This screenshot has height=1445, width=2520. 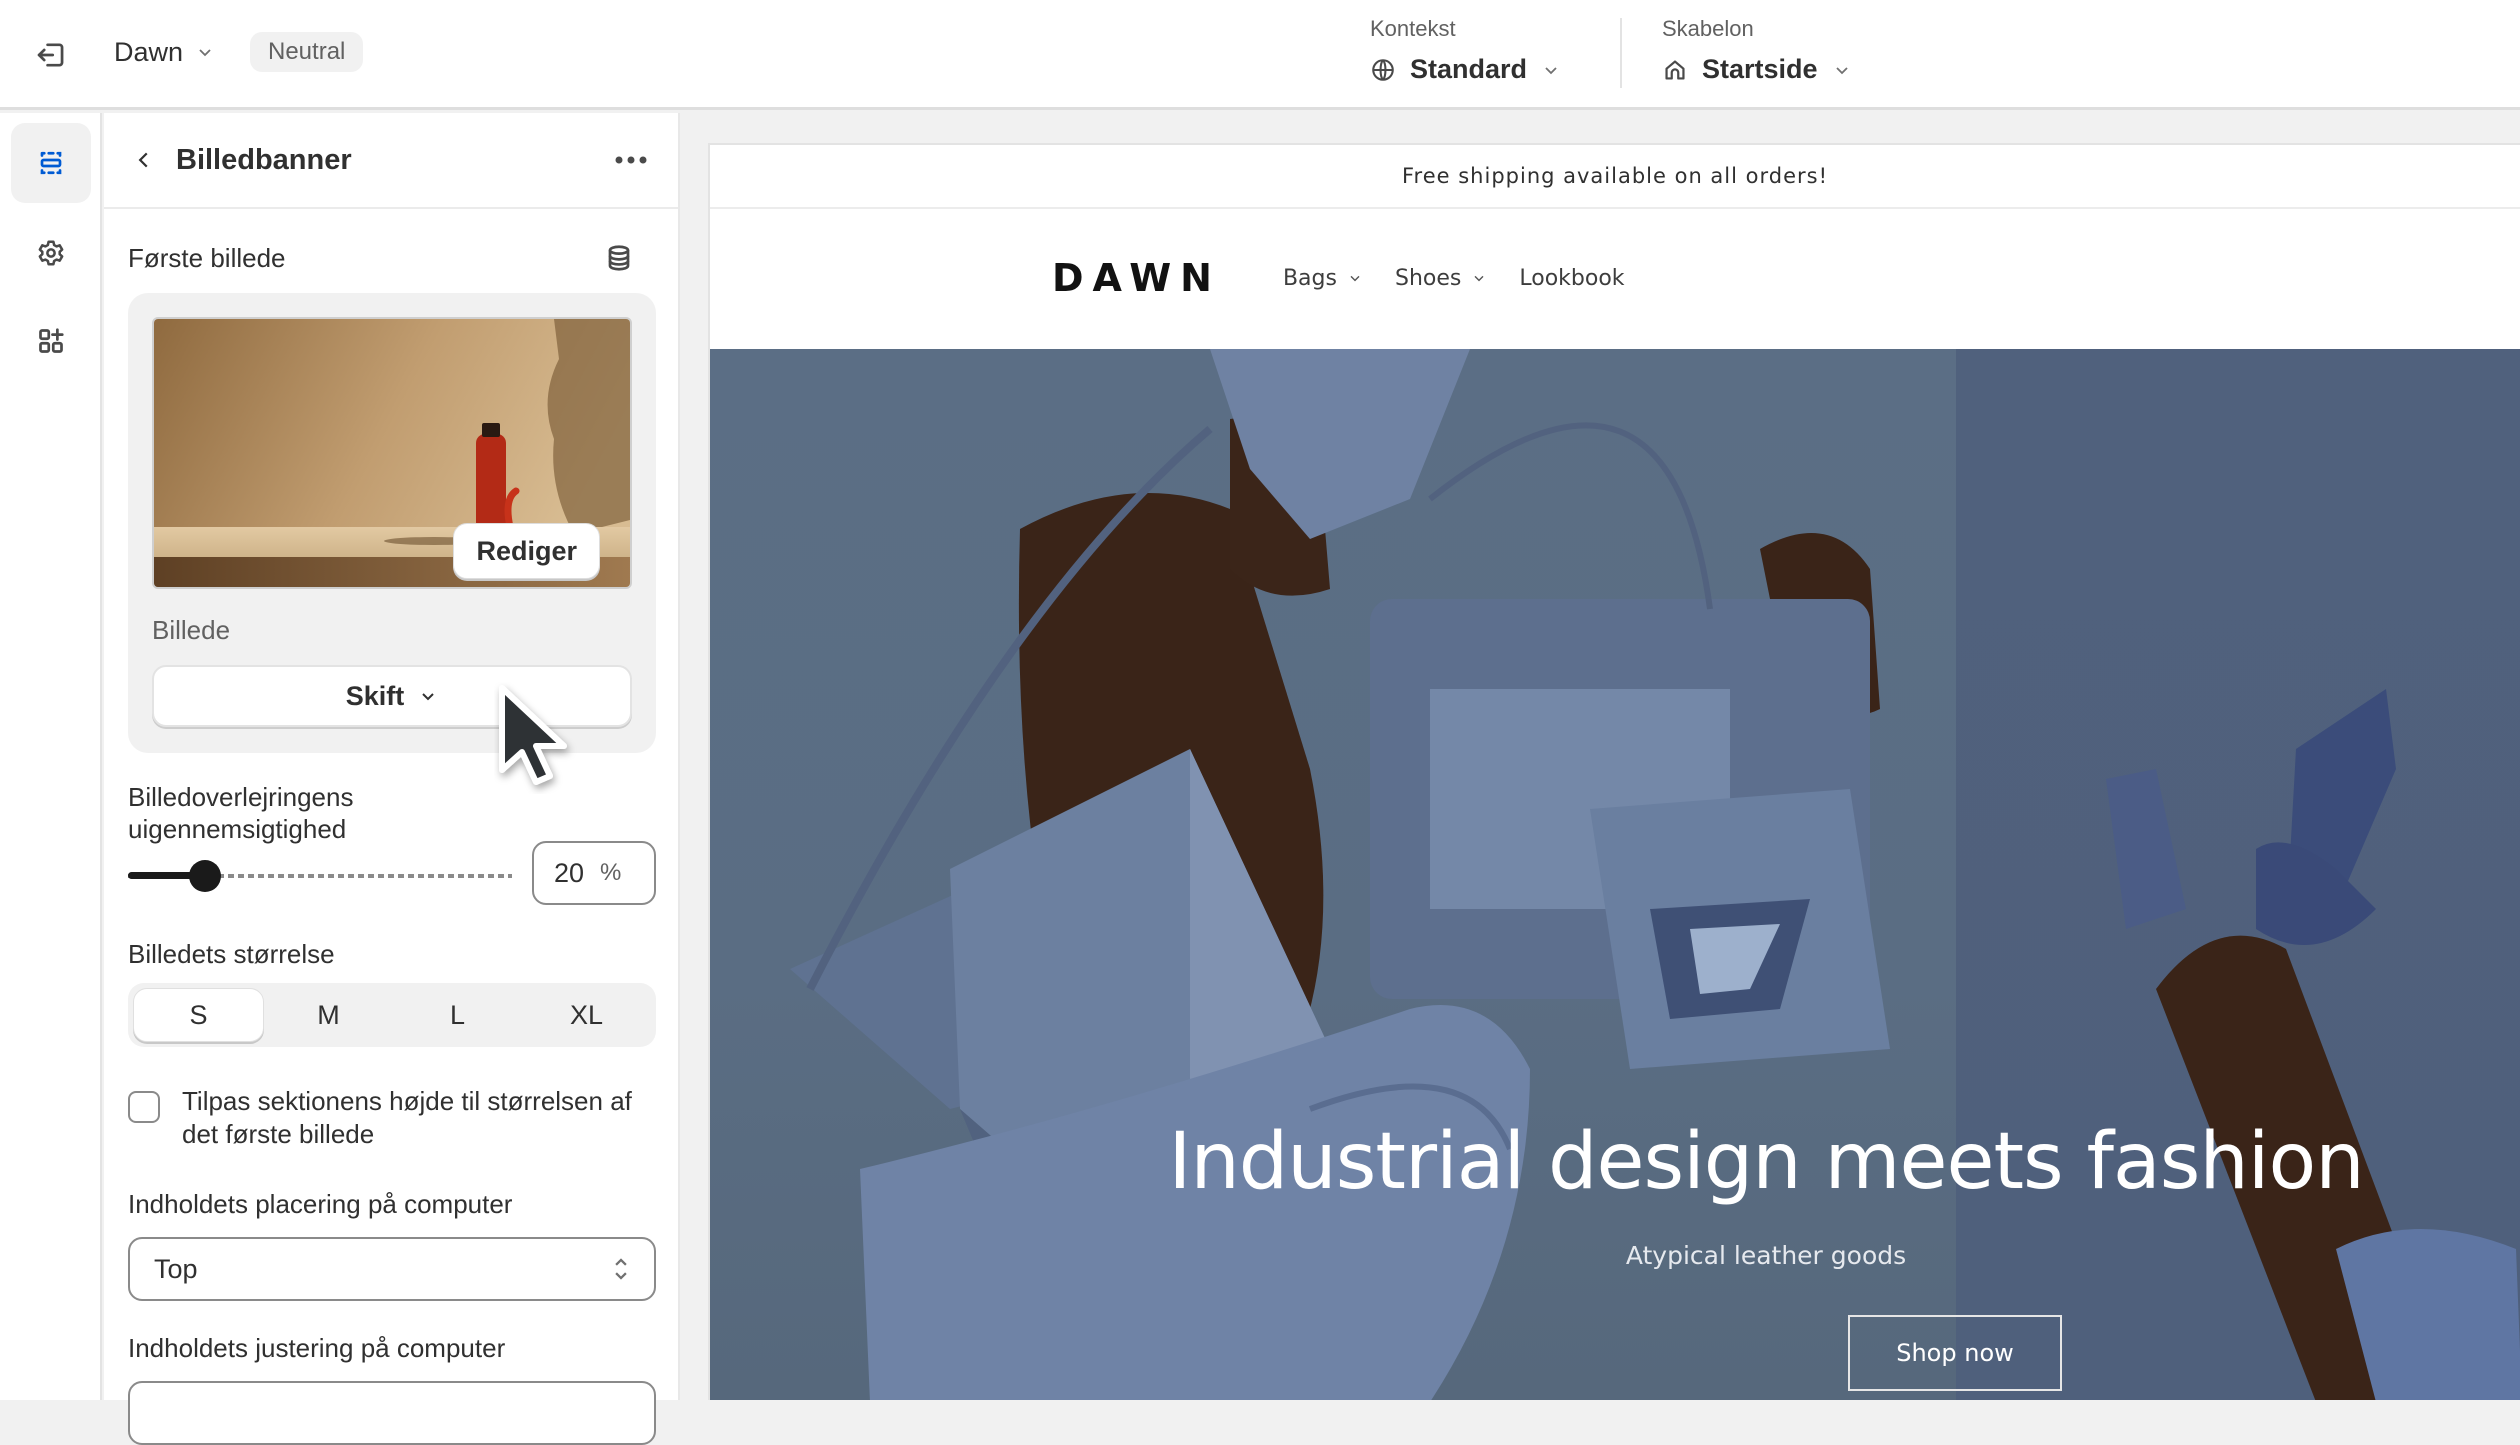 I want to click on store-header: DAWN Bags Shoes Lookbook, so click(x=1615, y=278).